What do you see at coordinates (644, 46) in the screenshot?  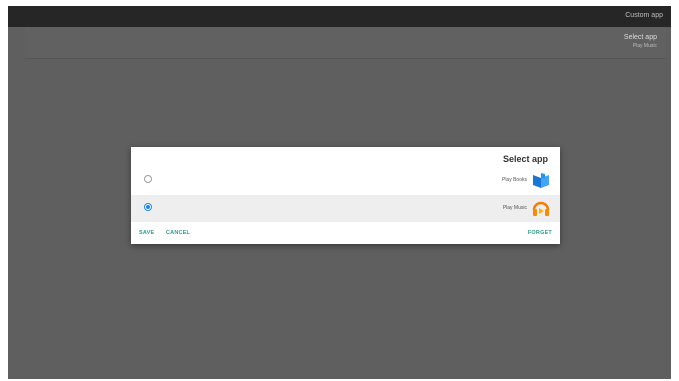 I see `setting-summary: Play Music` at bounding box center [644, 46].